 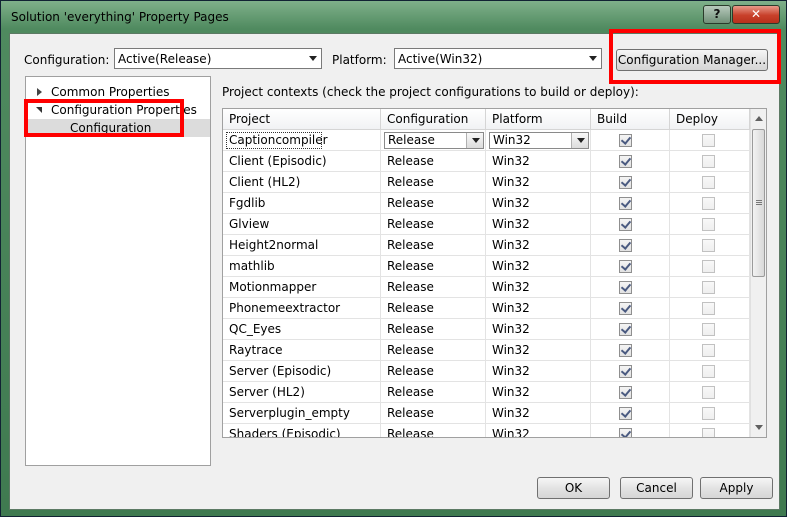 I want to click on table-row: Fgdlib Release Win32, so click(x=486, y=203).